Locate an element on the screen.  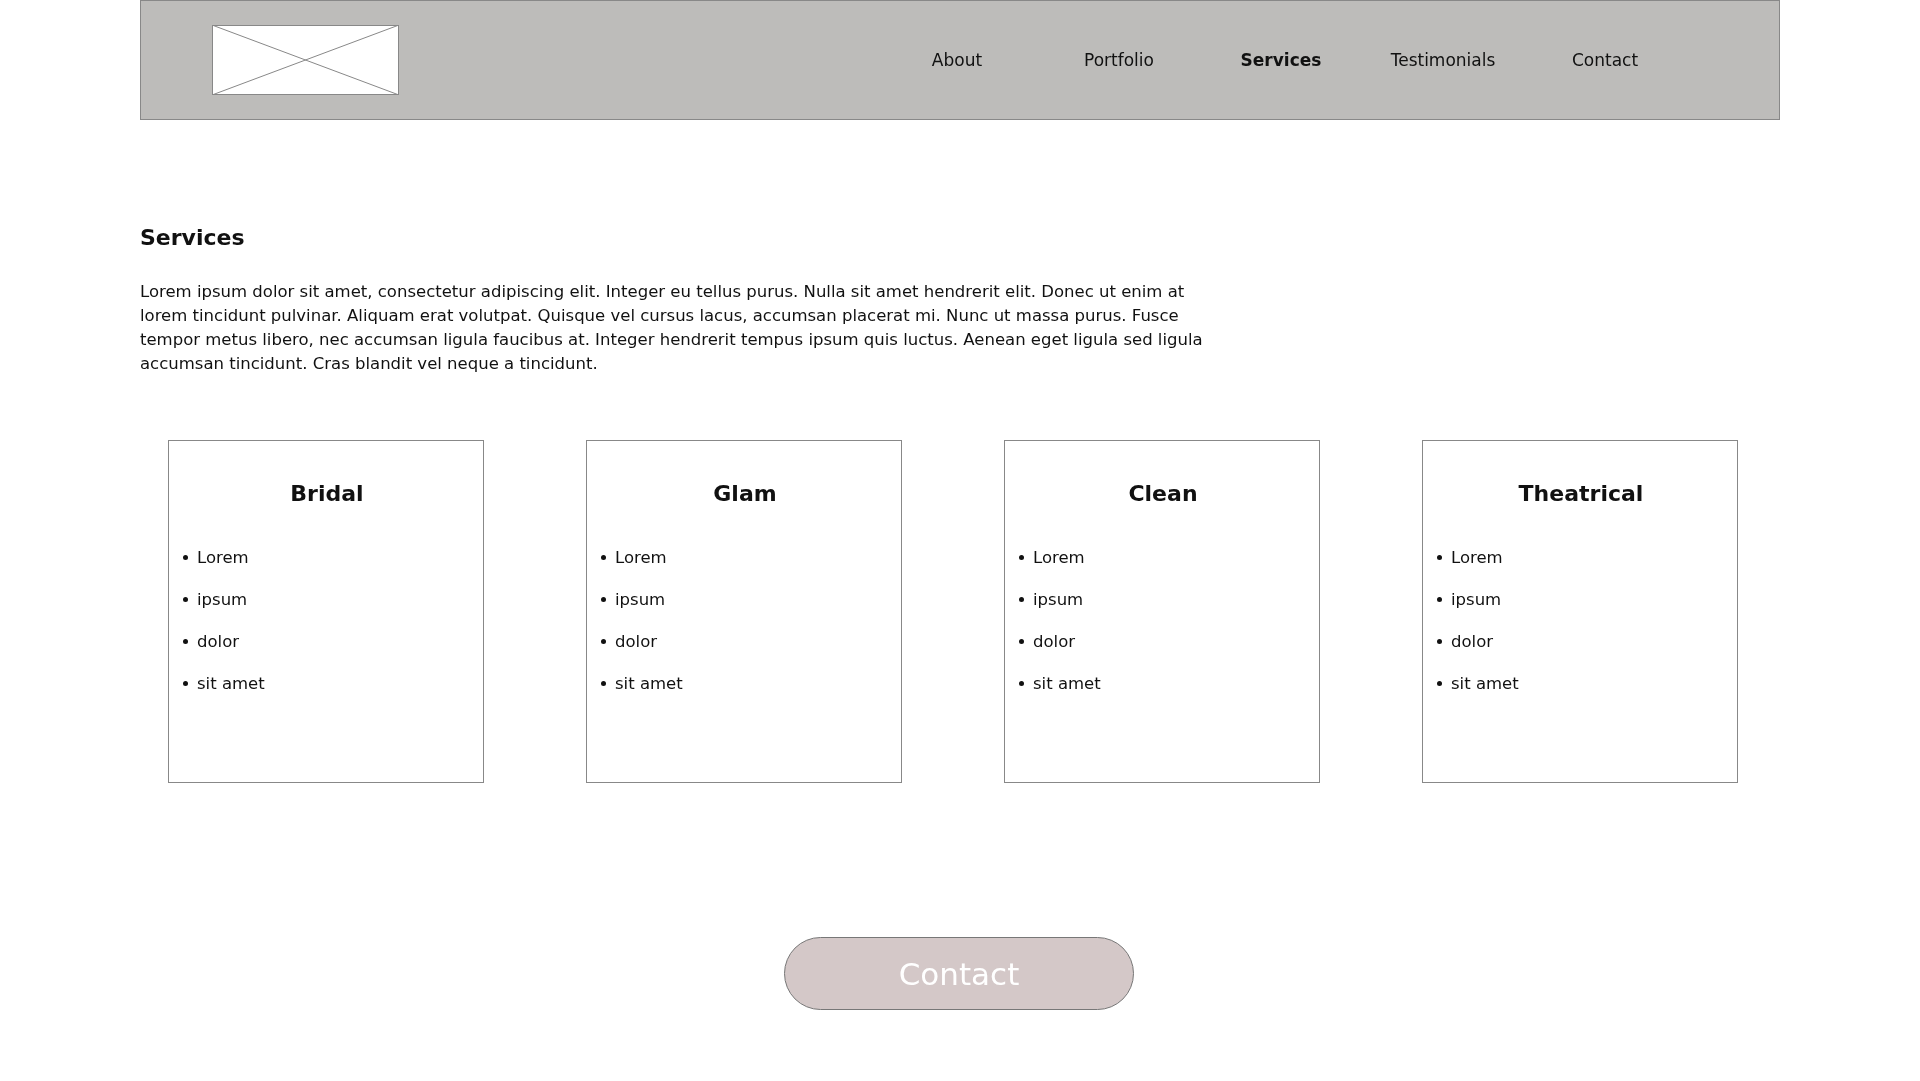
nav-link: Portfolio is located at coordinates (1119, 60).